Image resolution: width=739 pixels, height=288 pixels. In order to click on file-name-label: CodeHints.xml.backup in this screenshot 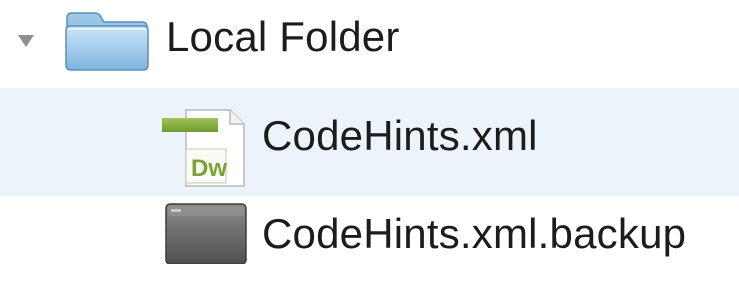, I will do `click(474, 233)`.